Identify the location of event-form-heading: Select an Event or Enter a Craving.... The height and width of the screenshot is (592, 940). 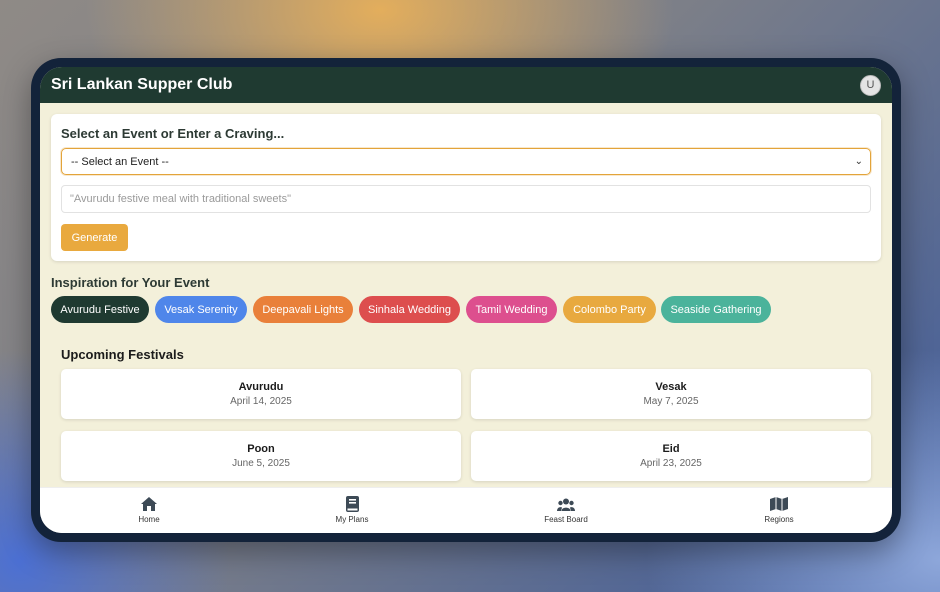
(173, 133).